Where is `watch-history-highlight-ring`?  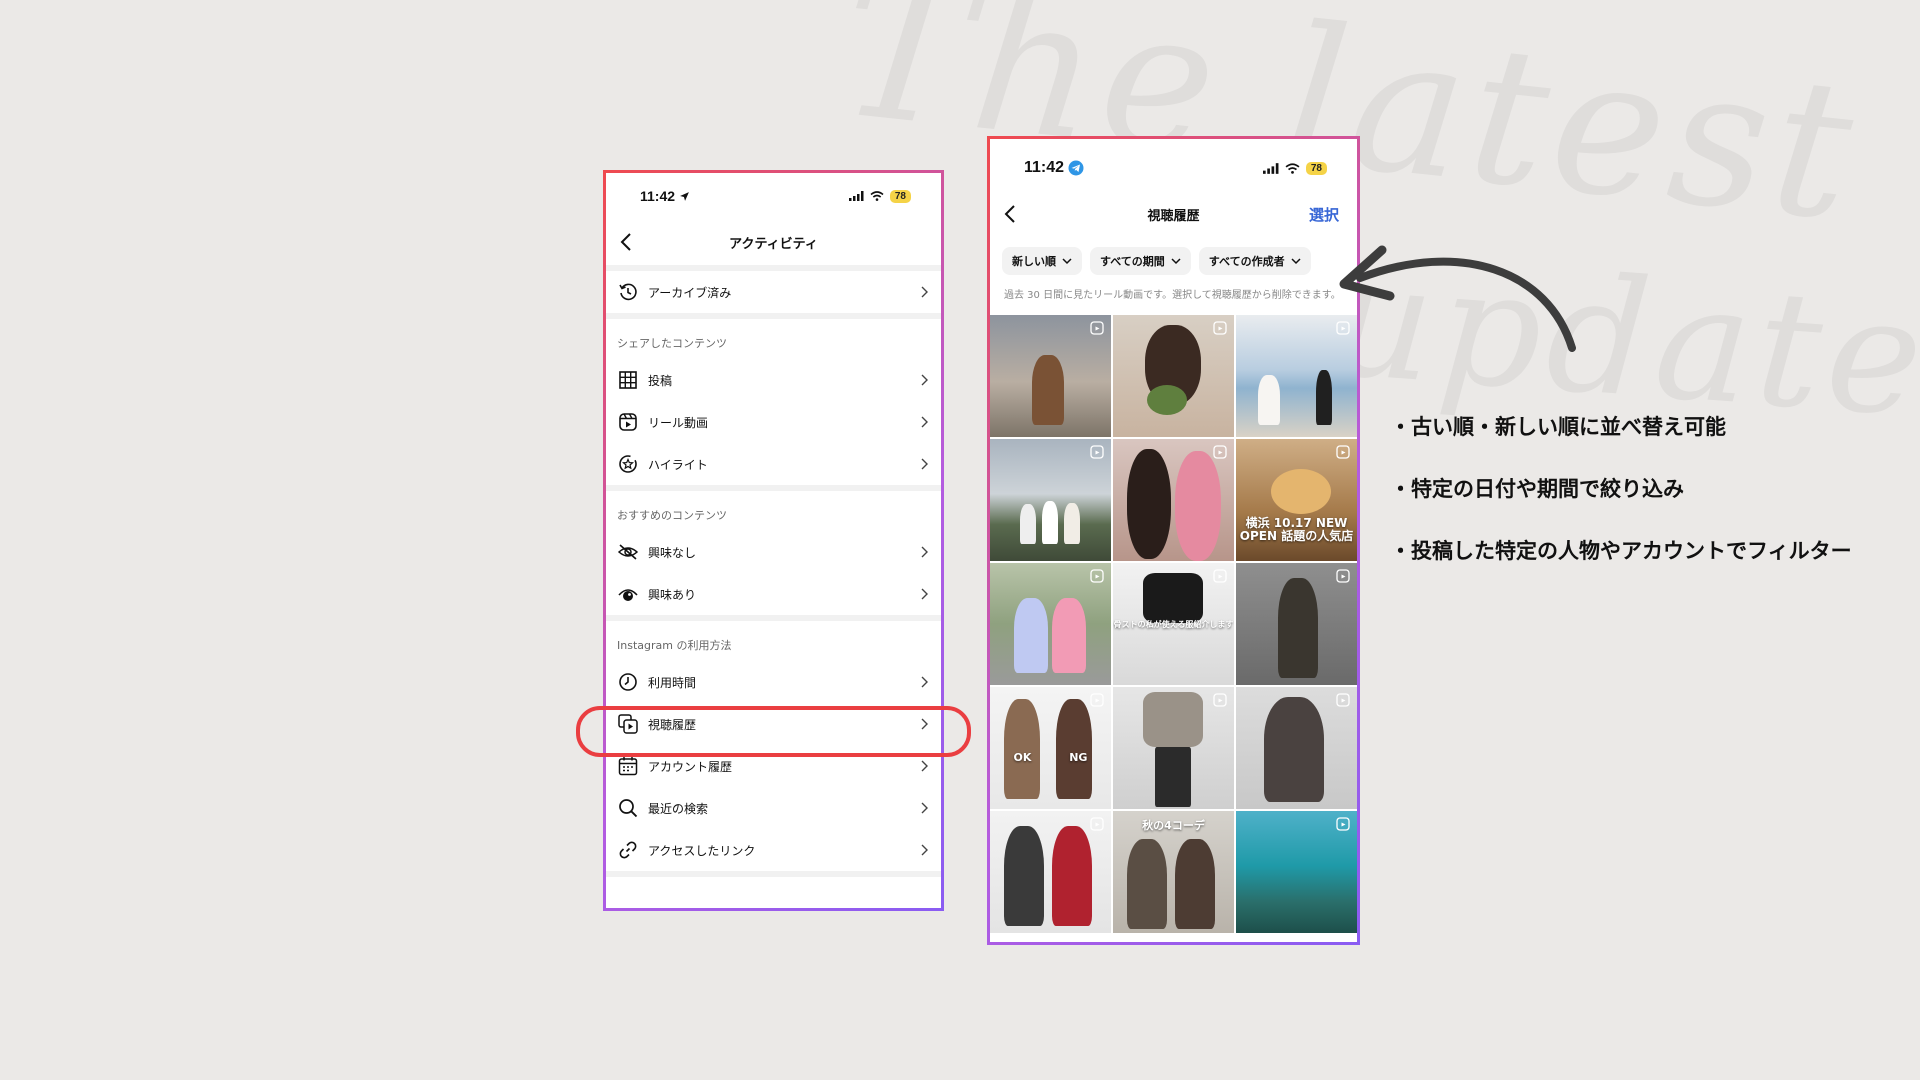 watch-history-highlight-ring is located at coordinates (773, 731).